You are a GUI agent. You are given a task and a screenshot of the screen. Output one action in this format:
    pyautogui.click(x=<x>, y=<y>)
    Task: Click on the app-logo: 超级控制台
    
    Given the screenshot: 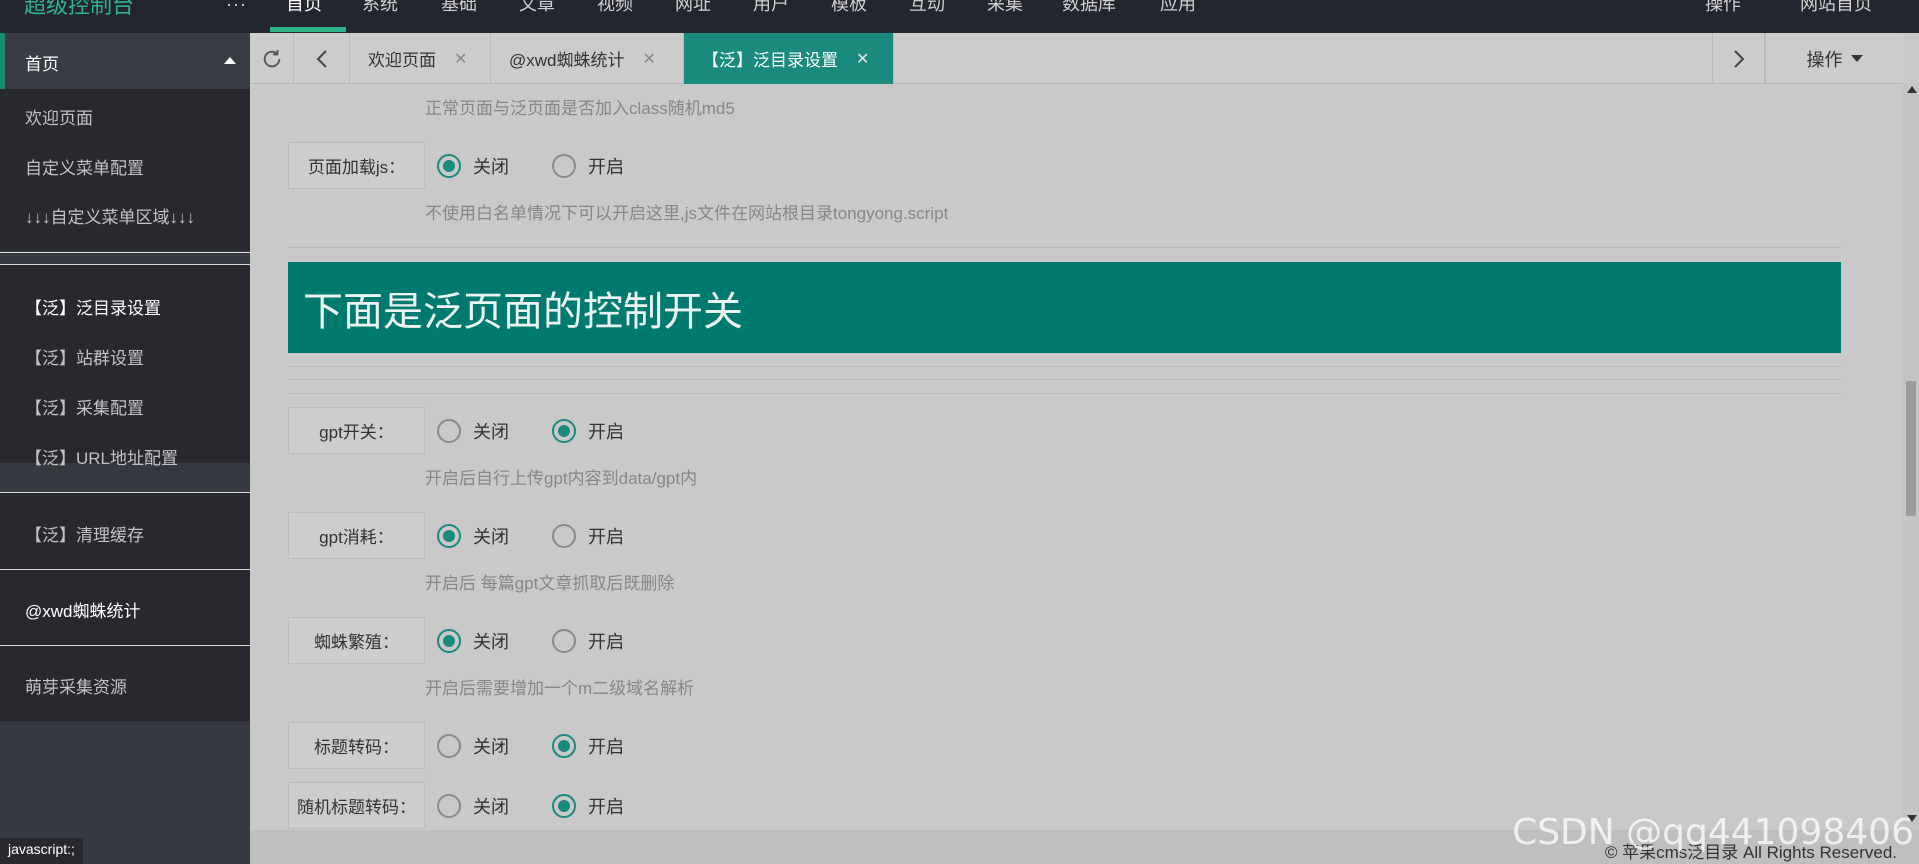 What is the action you would take?
    pyautogui.click(x=79, y=10)
    